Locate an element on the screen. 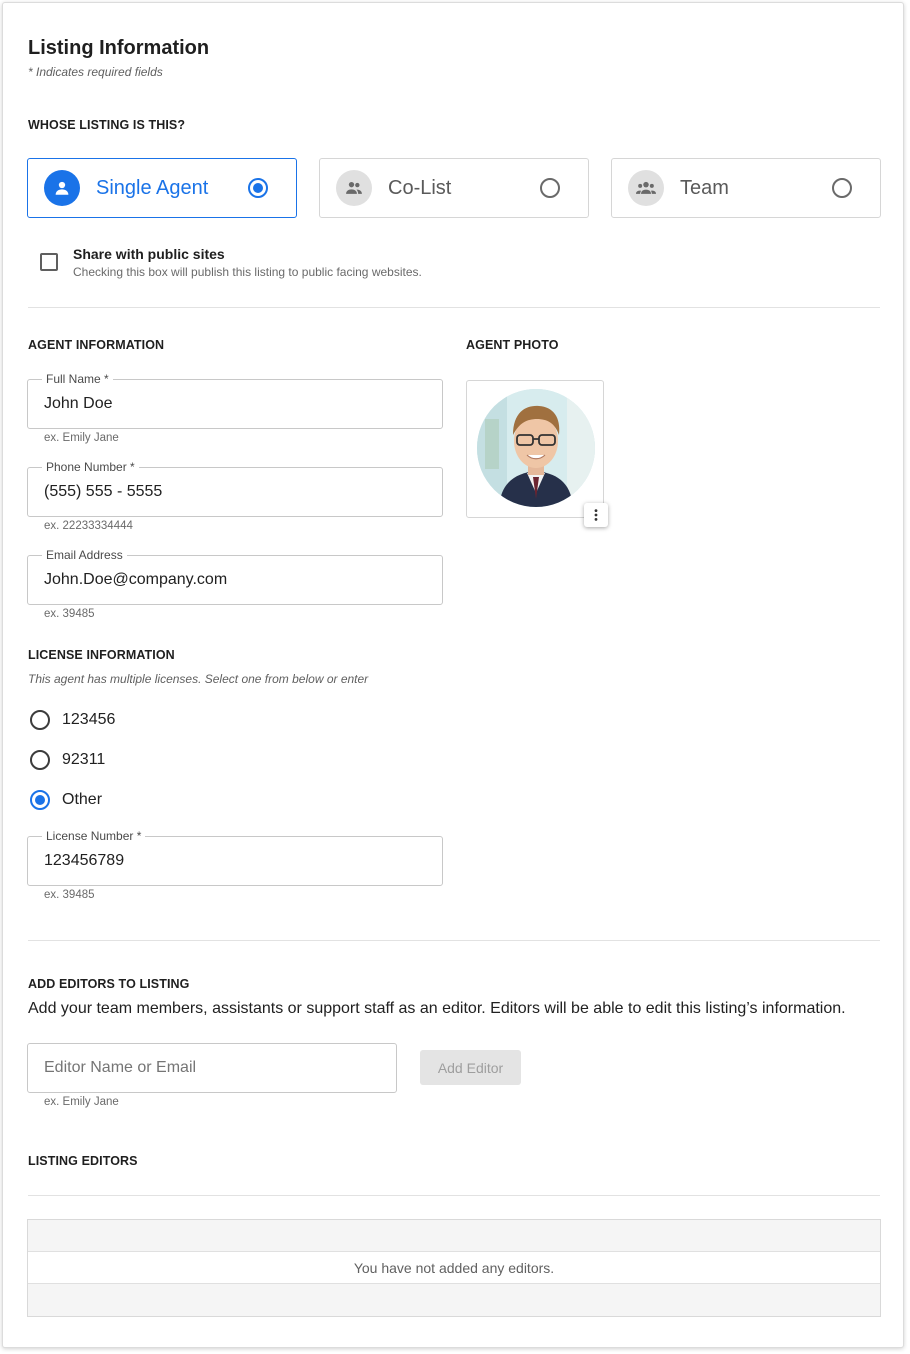 The width and height of the screenshot is (910, 1354). add-editors-label: ADD EDITORS TO LISTING is located at coordinates (109, 984).